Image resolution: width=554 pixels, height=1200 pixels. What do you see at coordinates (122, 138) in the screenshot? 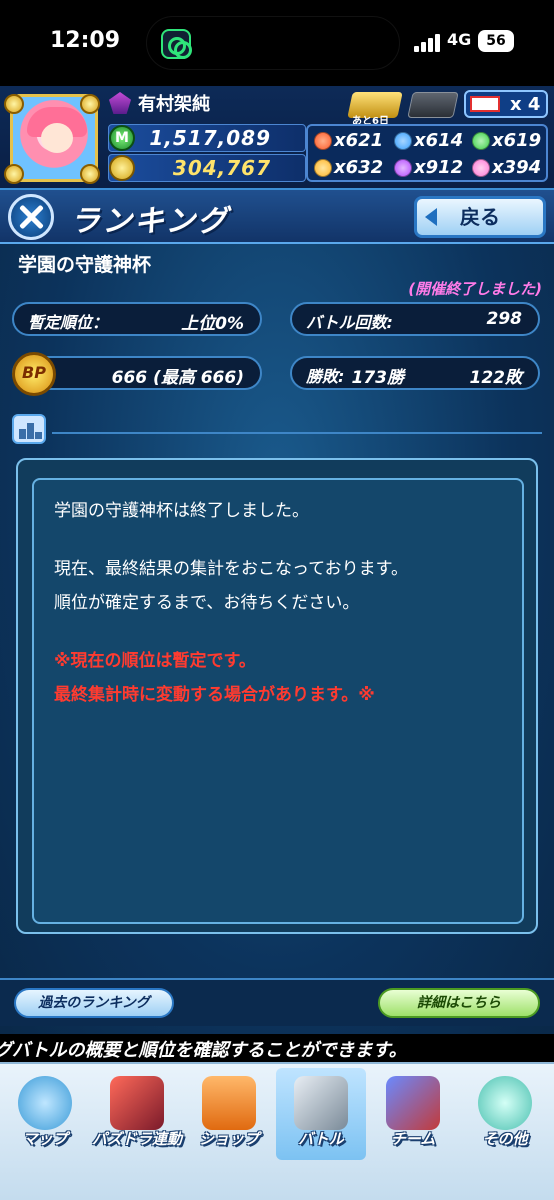
I see `money-icon: M` at bounding box center [122, 138].